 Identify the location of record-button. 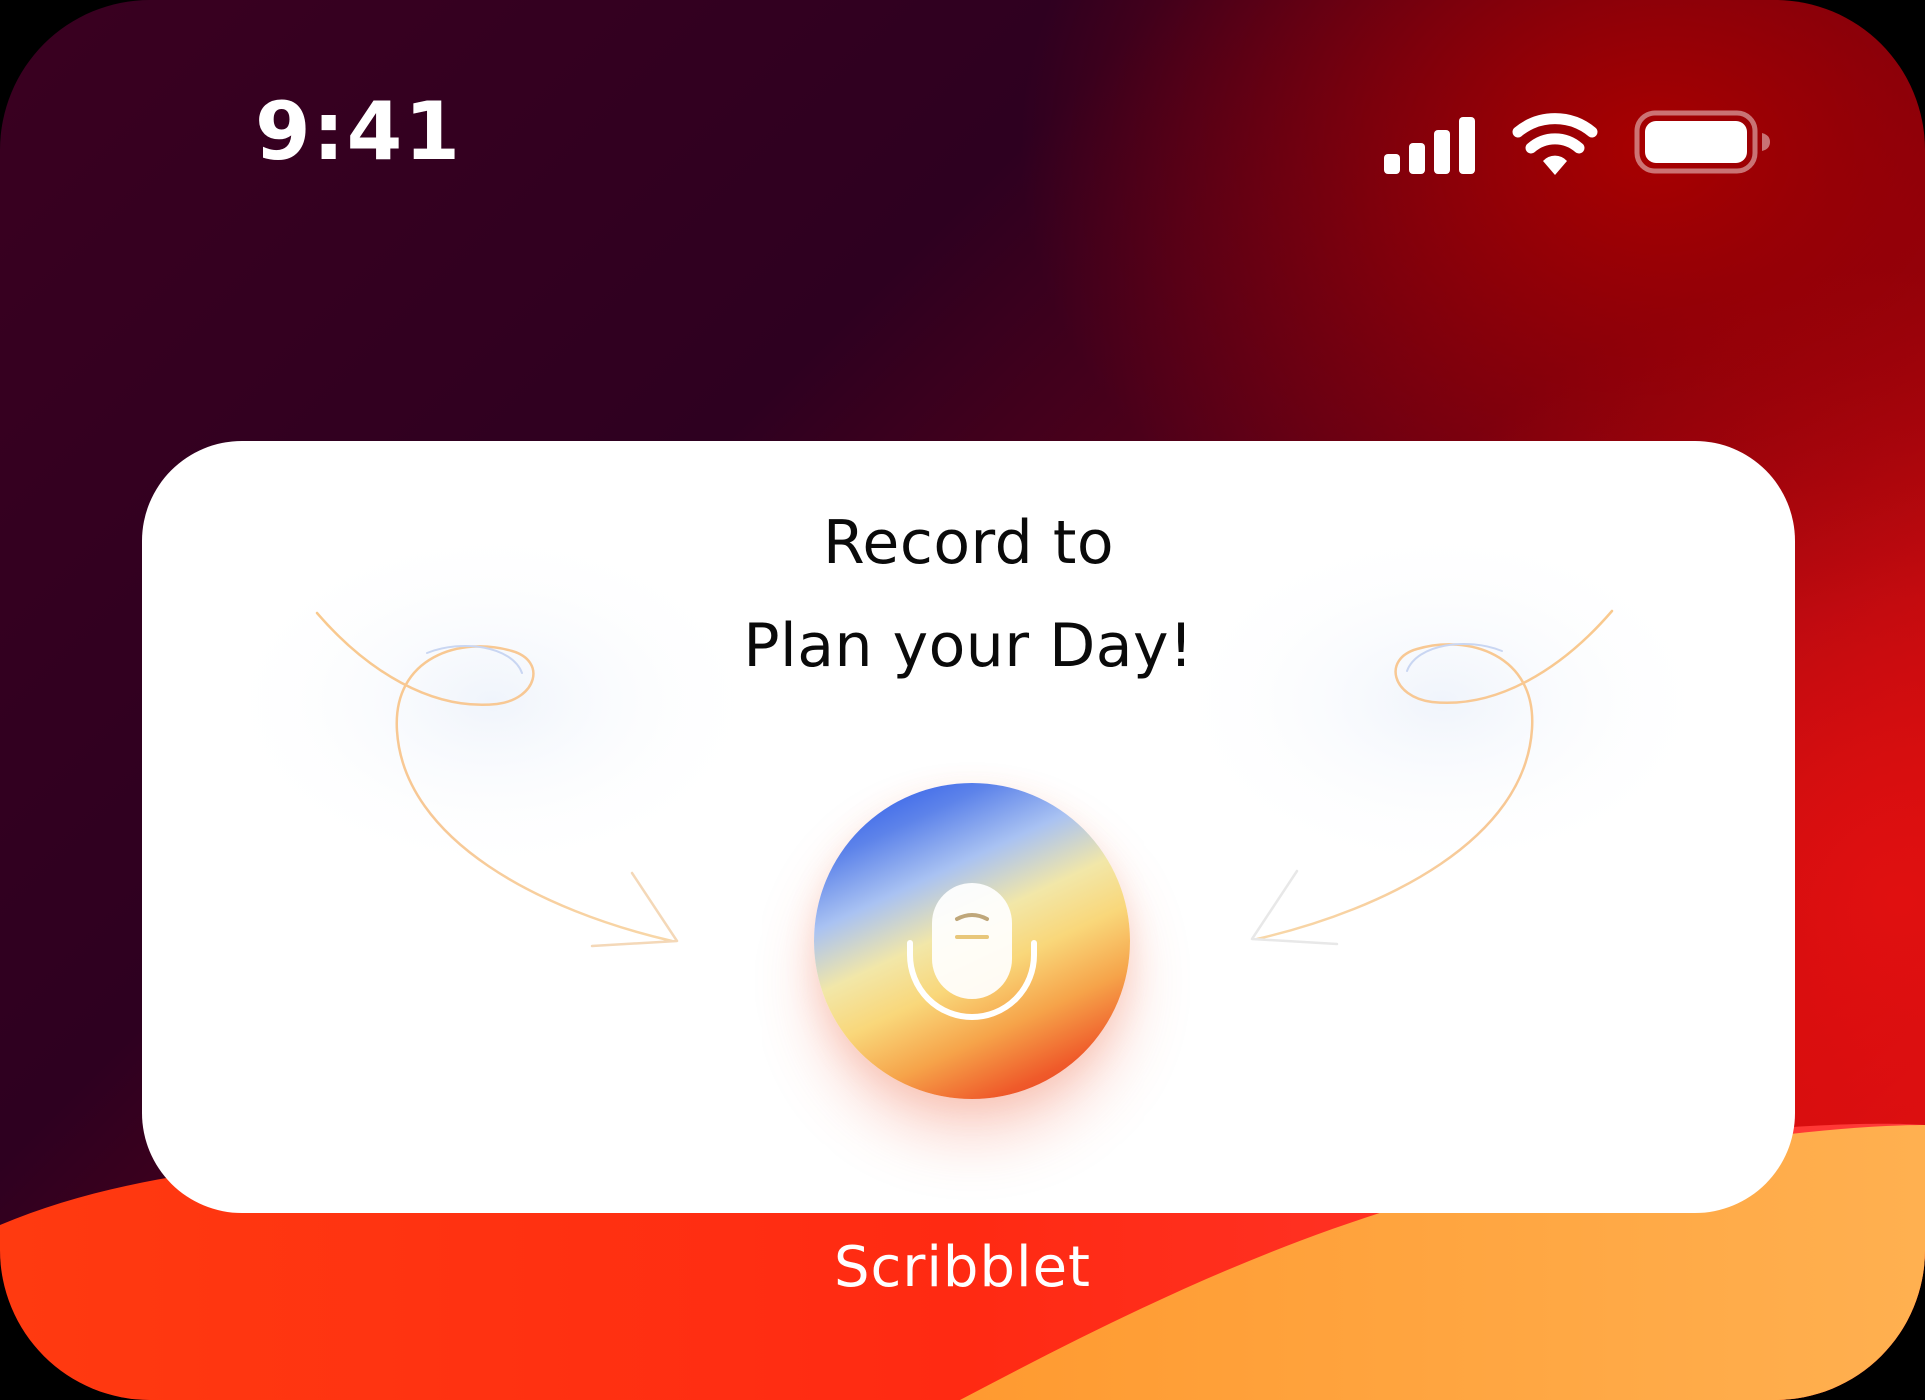
(972, 941).